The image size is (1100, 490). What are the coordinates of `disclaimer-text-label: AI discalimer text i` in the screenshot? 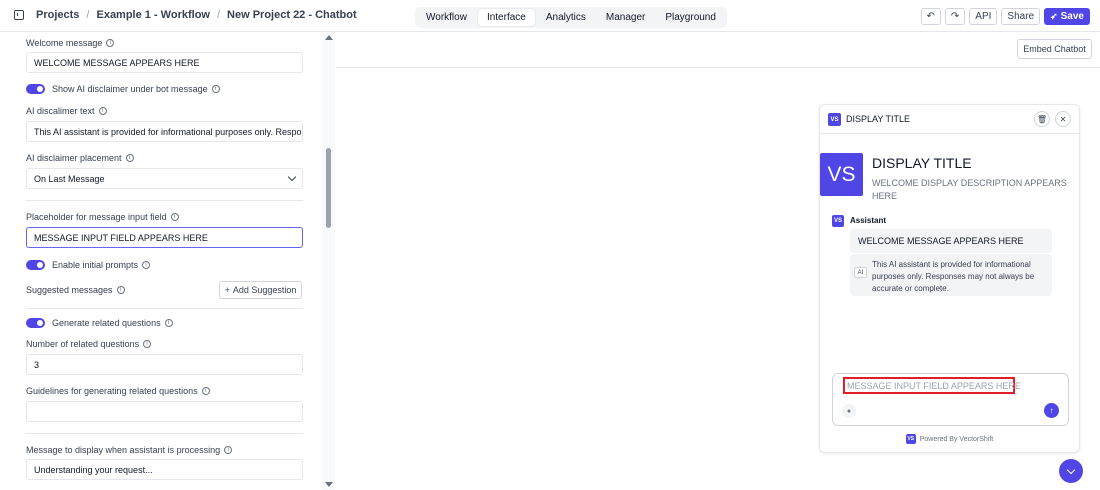 It's located at (66, 111).